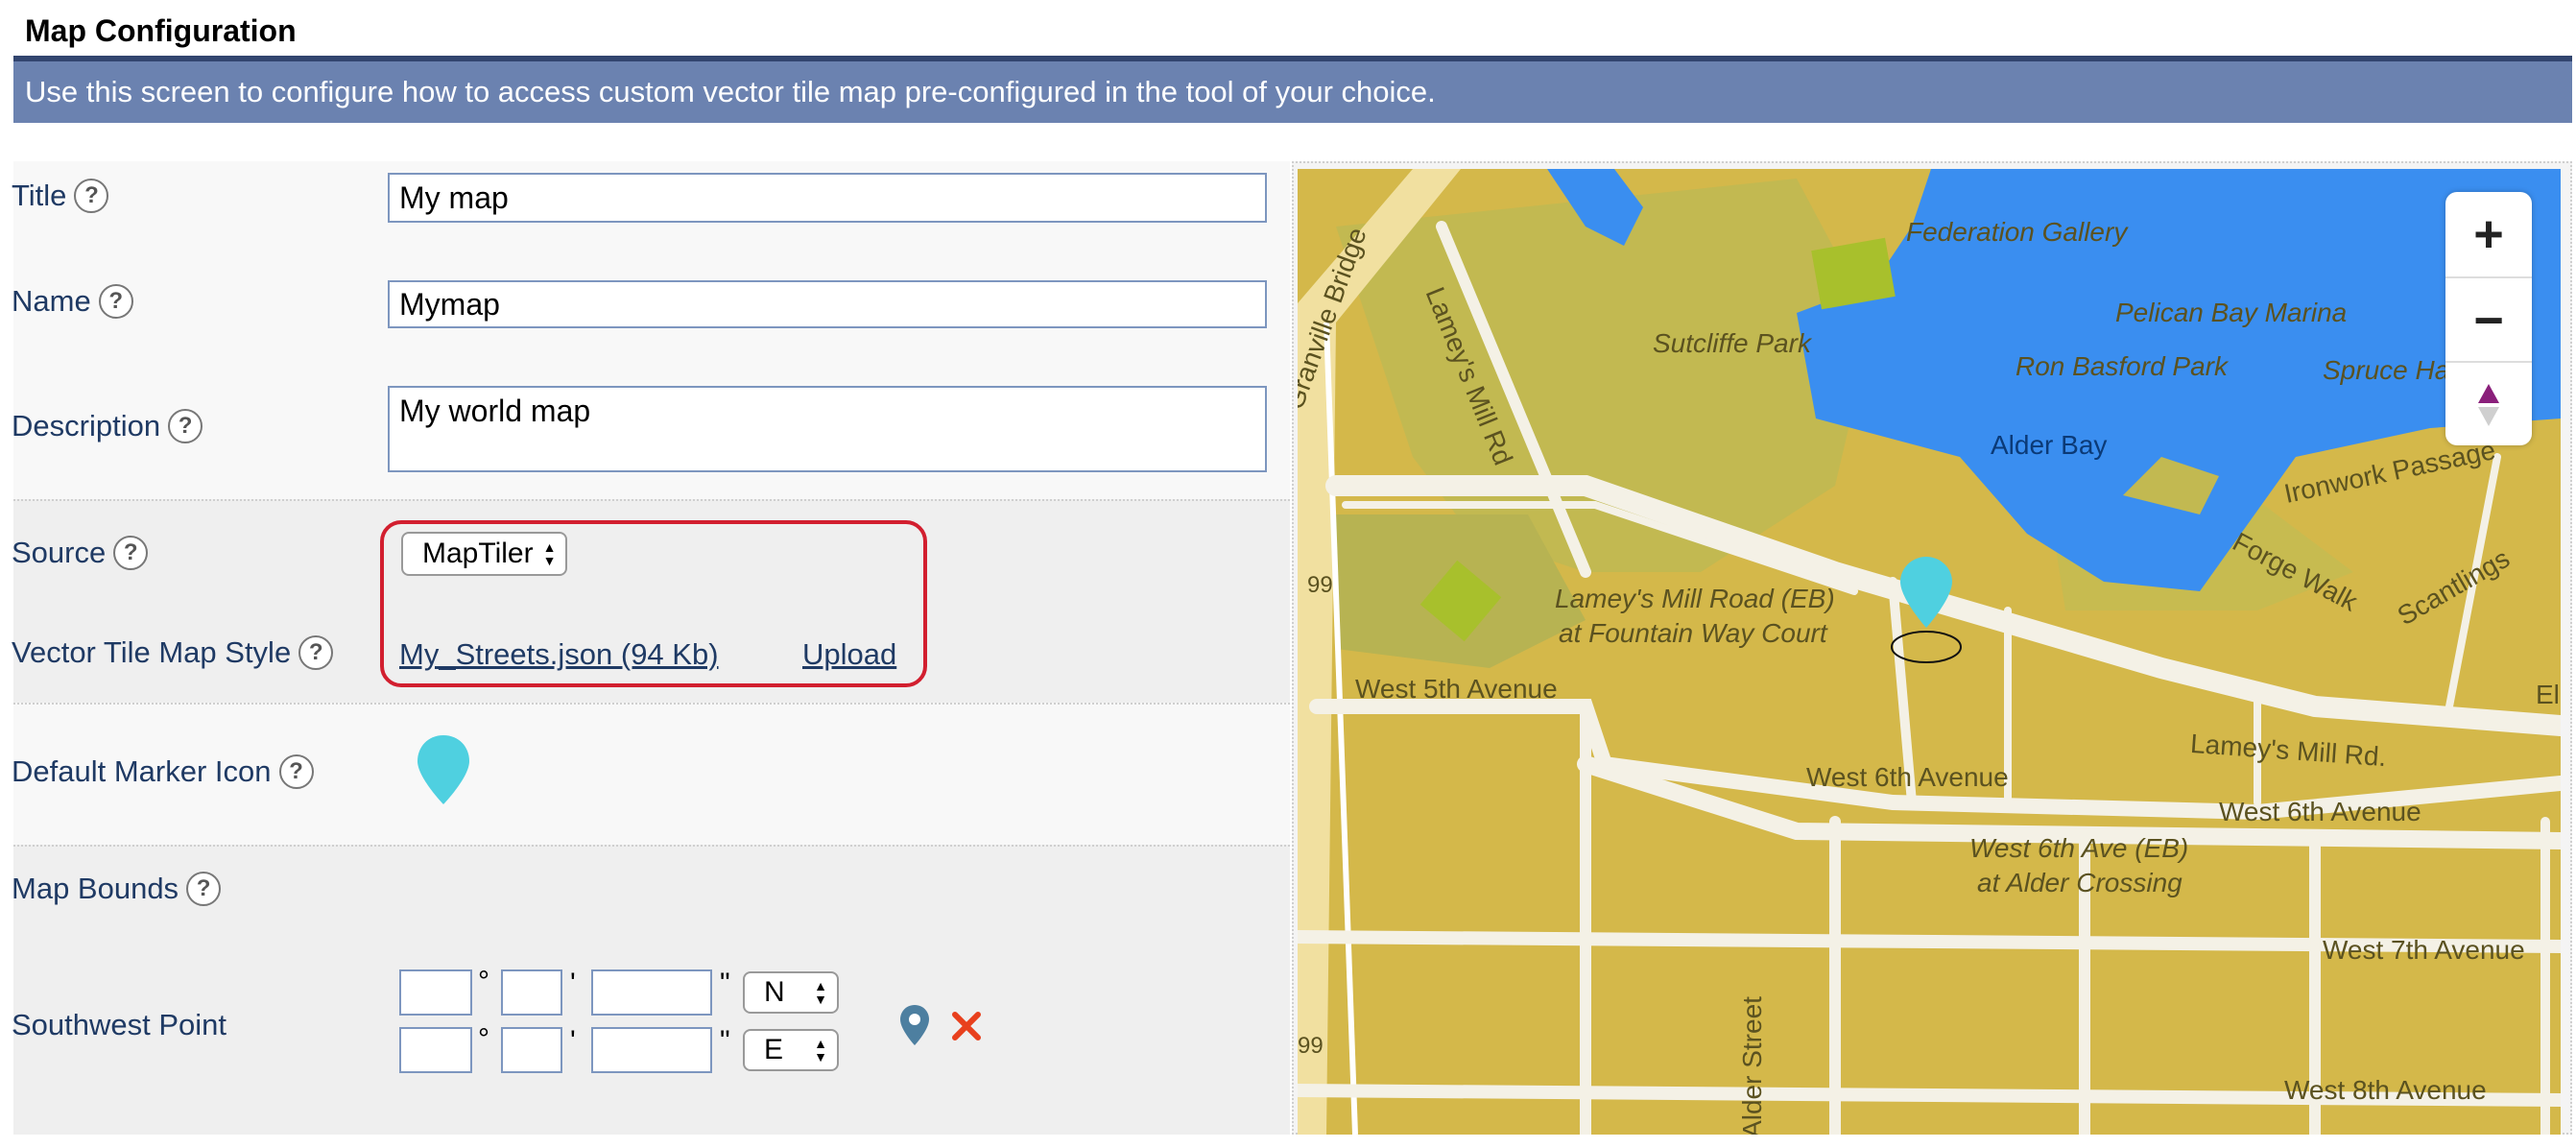 The image size is (2576, 1148). I want to click on zoom-in-button: +, so click(2488, 234).